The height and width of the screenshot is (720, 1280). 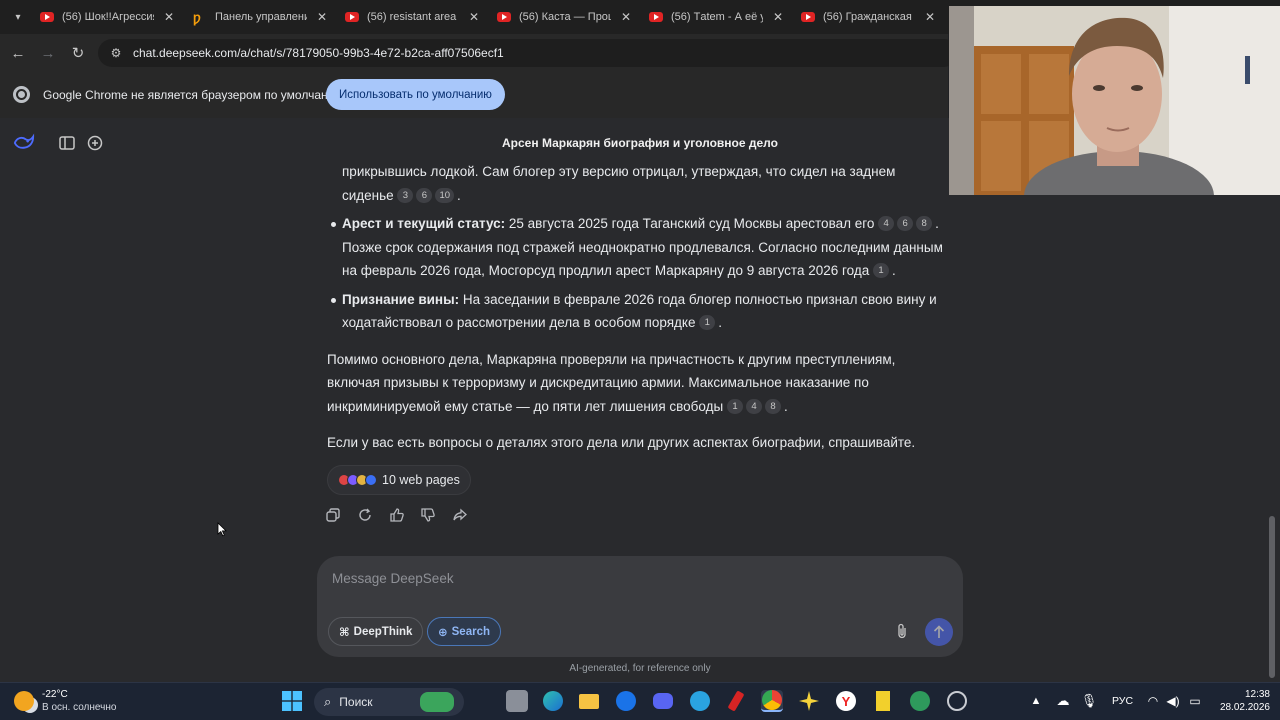 What do you see at coordinates (383, 631) in the screenshot?
I see `deepthink-label: DeepThink` at bounding box center [383, 631].